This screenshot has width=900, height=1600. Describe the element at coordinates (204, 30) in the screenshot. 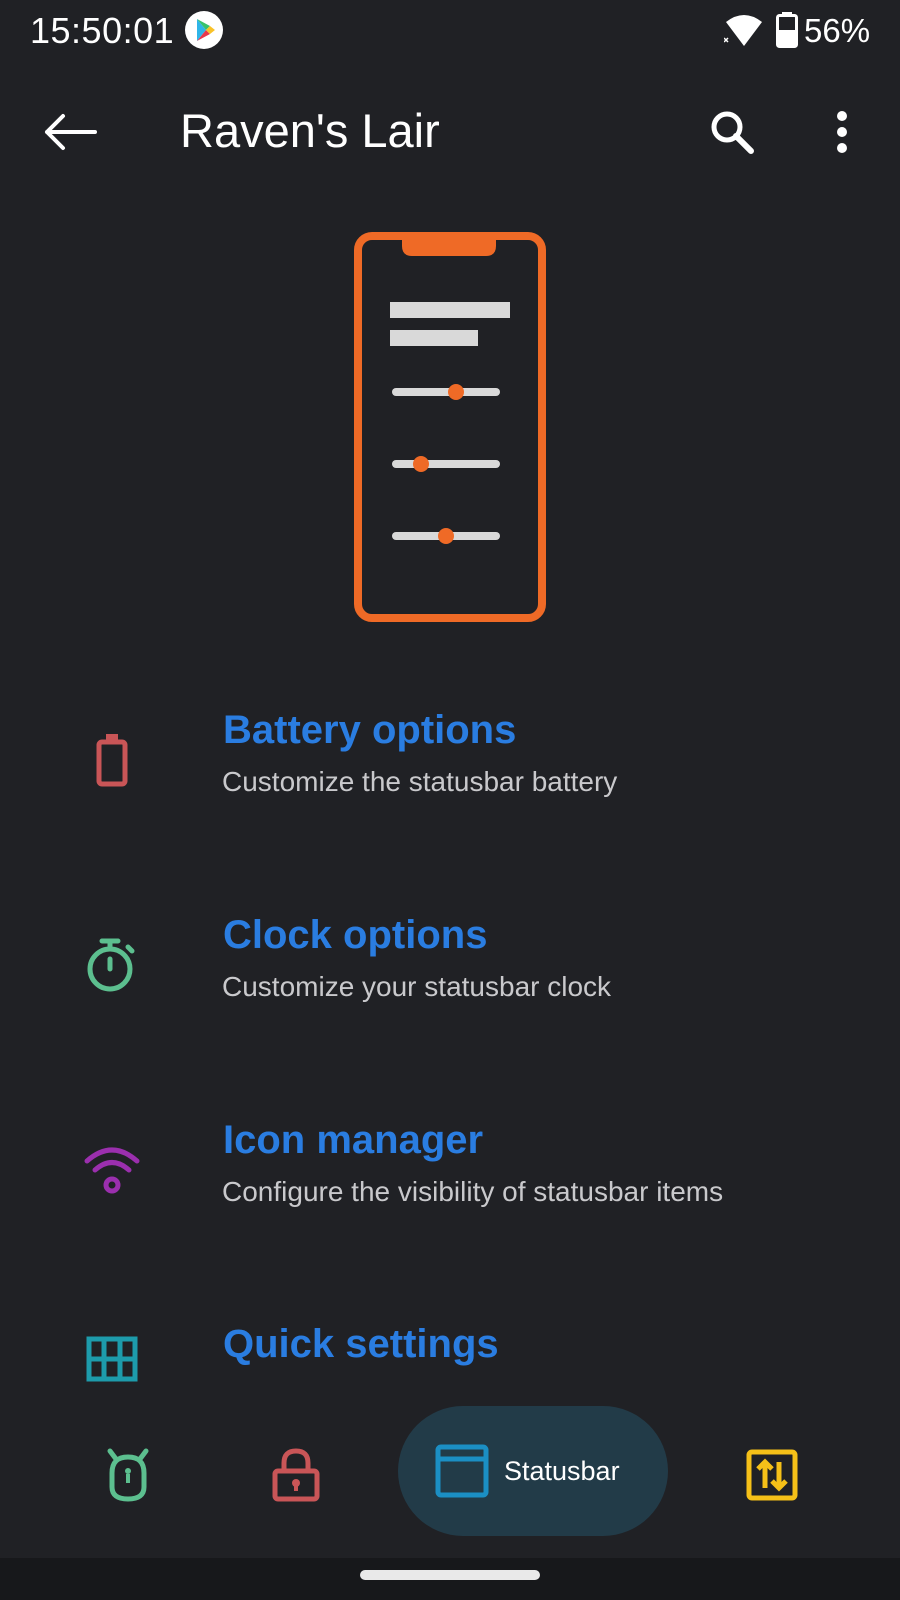

I see `play-store-icon` at that location.